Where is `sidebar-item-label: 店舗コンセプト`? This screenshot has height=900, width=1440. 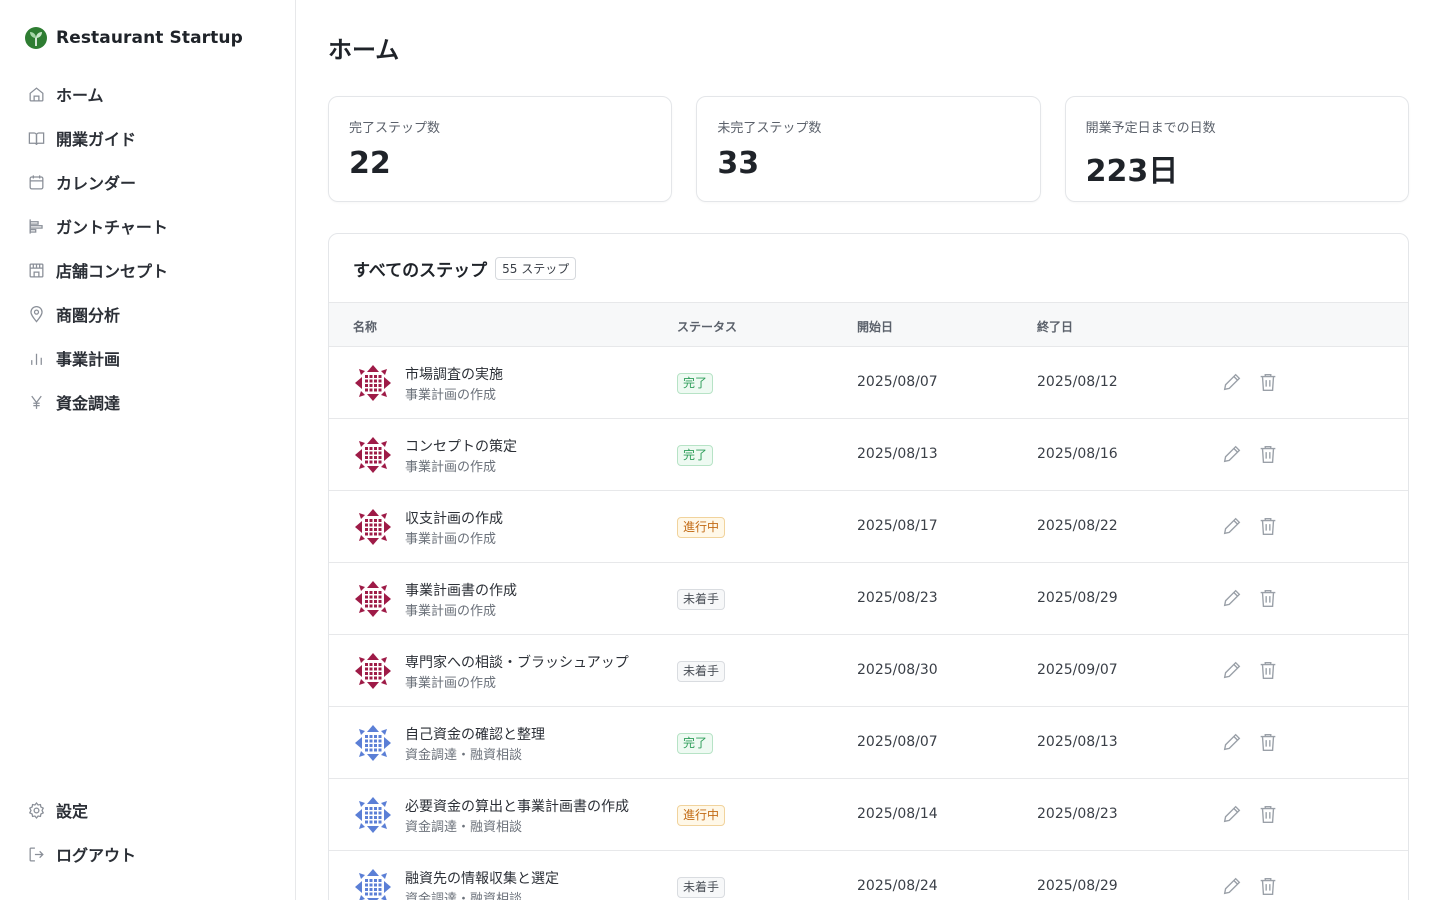 sidebar-item-label: 店舗コンセプト is located at coordinates (112, 271).